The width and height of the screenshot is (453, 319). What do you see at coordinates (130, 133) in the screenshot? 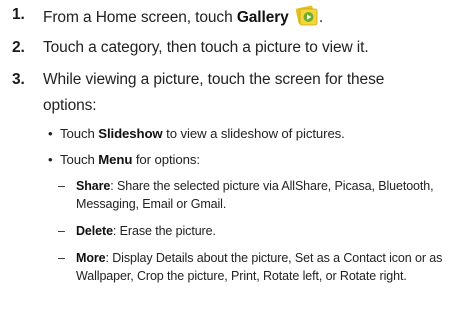
I see `slideshow-label: Slideshow` at bounding box center [130, 133].